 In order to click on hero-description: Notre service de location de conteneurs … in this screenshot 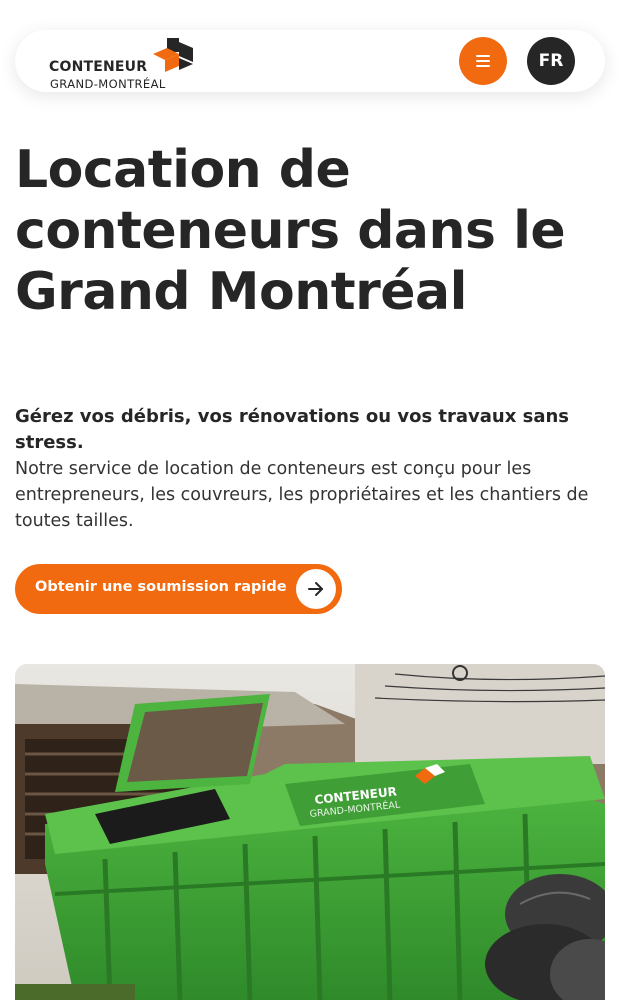, I will do `click(302, 495)`.